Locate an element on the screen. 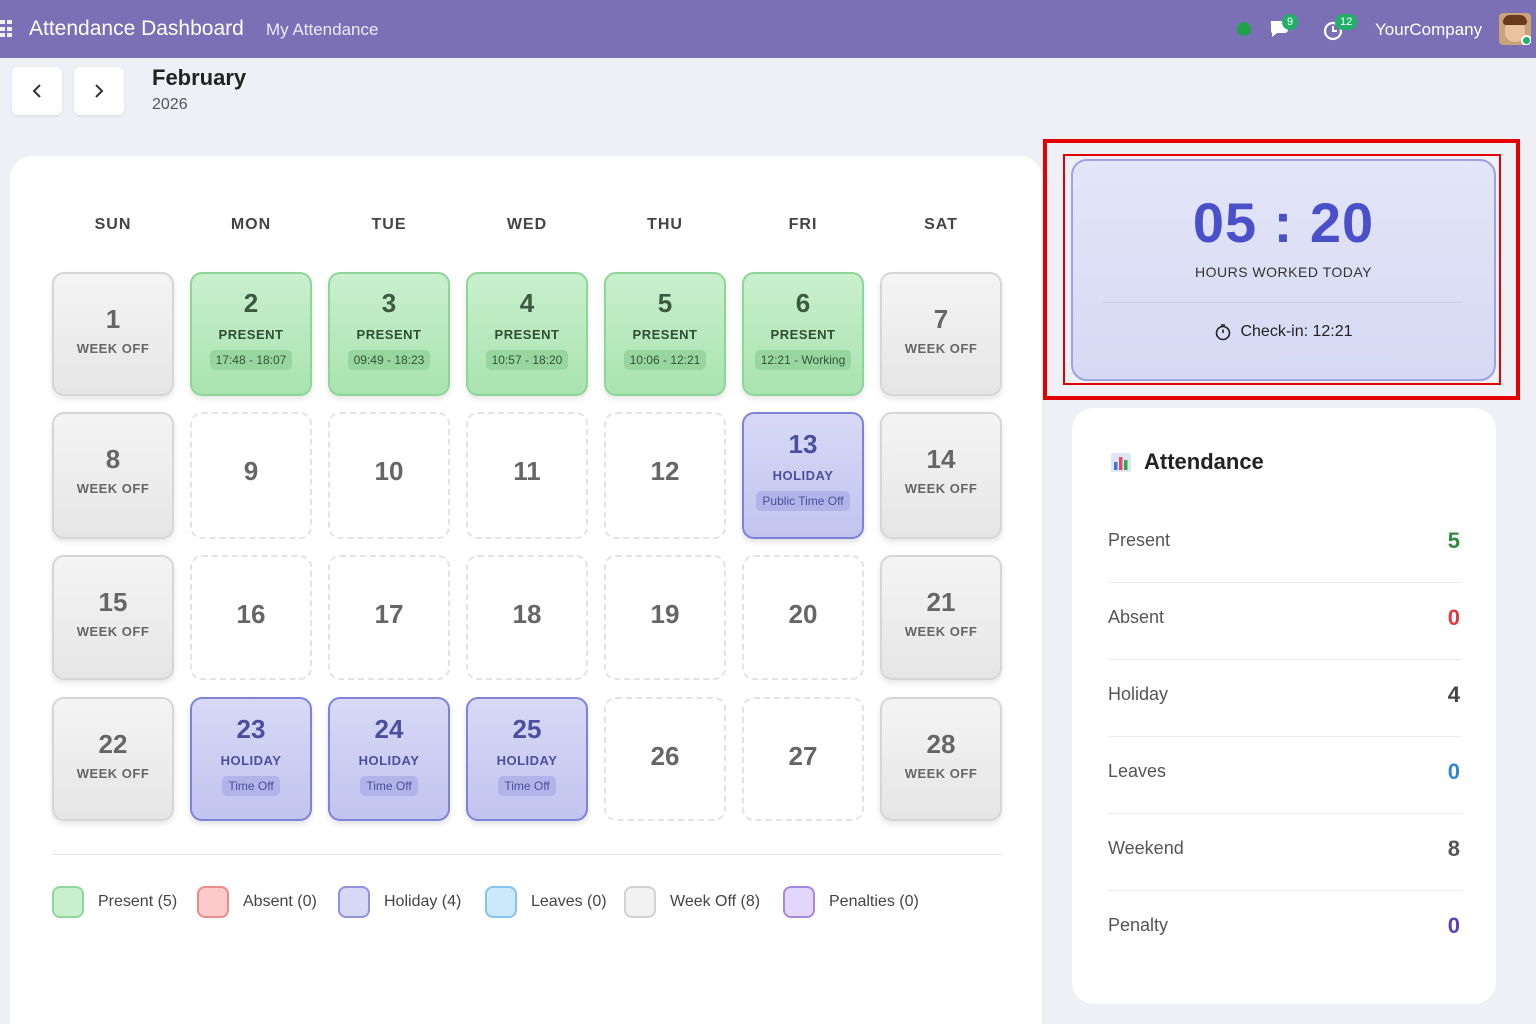 The image size is (1536, 1024). chevron-left-icon is located at coordinates (36, 91).